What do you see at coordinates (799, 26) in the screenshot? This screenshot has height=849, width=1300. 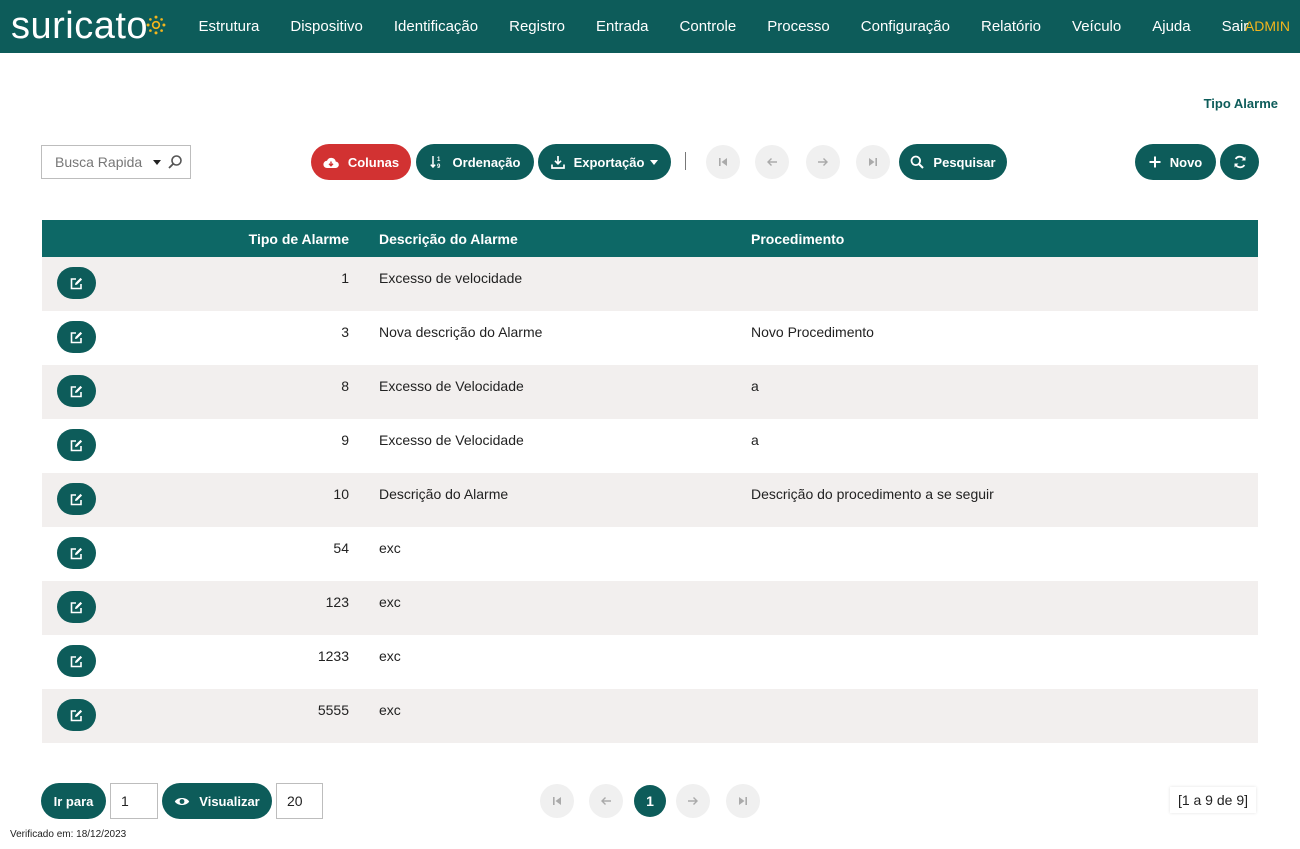 I see `menu-processo: Processo` at bounding box center [799, 26].